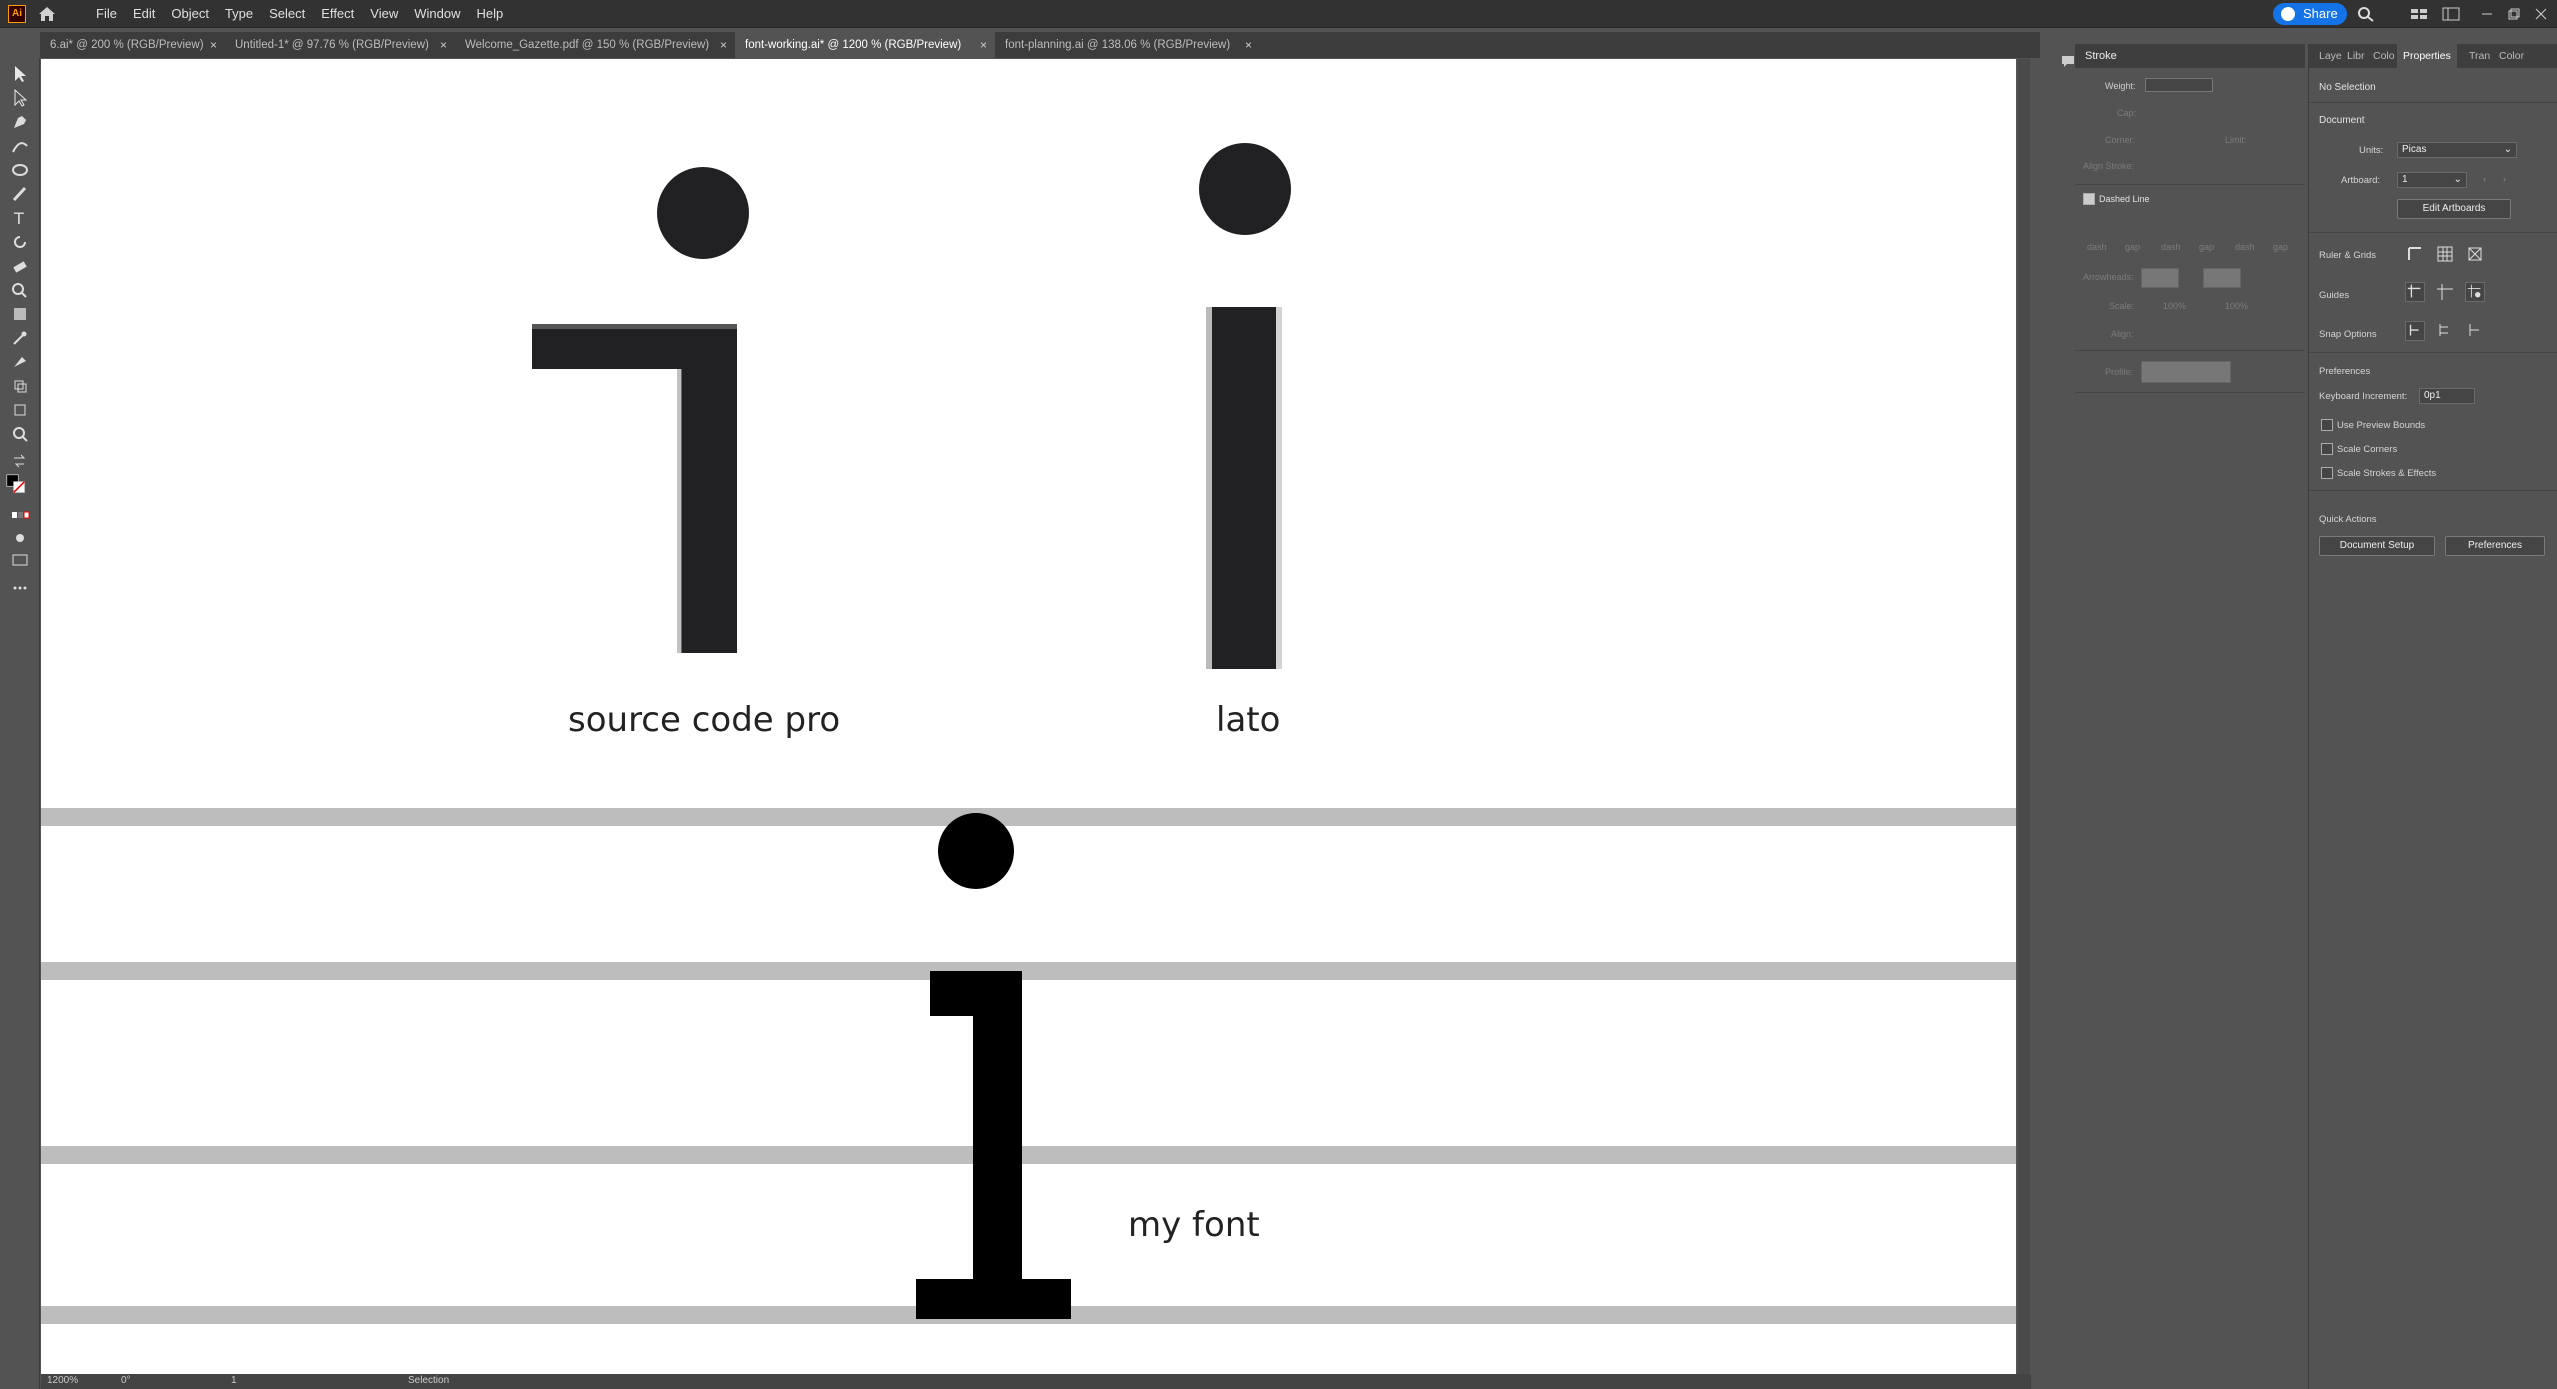 This screenshot has height=1389, width=2557. I want to click on gradient-tool-icon, so click(20, 314).